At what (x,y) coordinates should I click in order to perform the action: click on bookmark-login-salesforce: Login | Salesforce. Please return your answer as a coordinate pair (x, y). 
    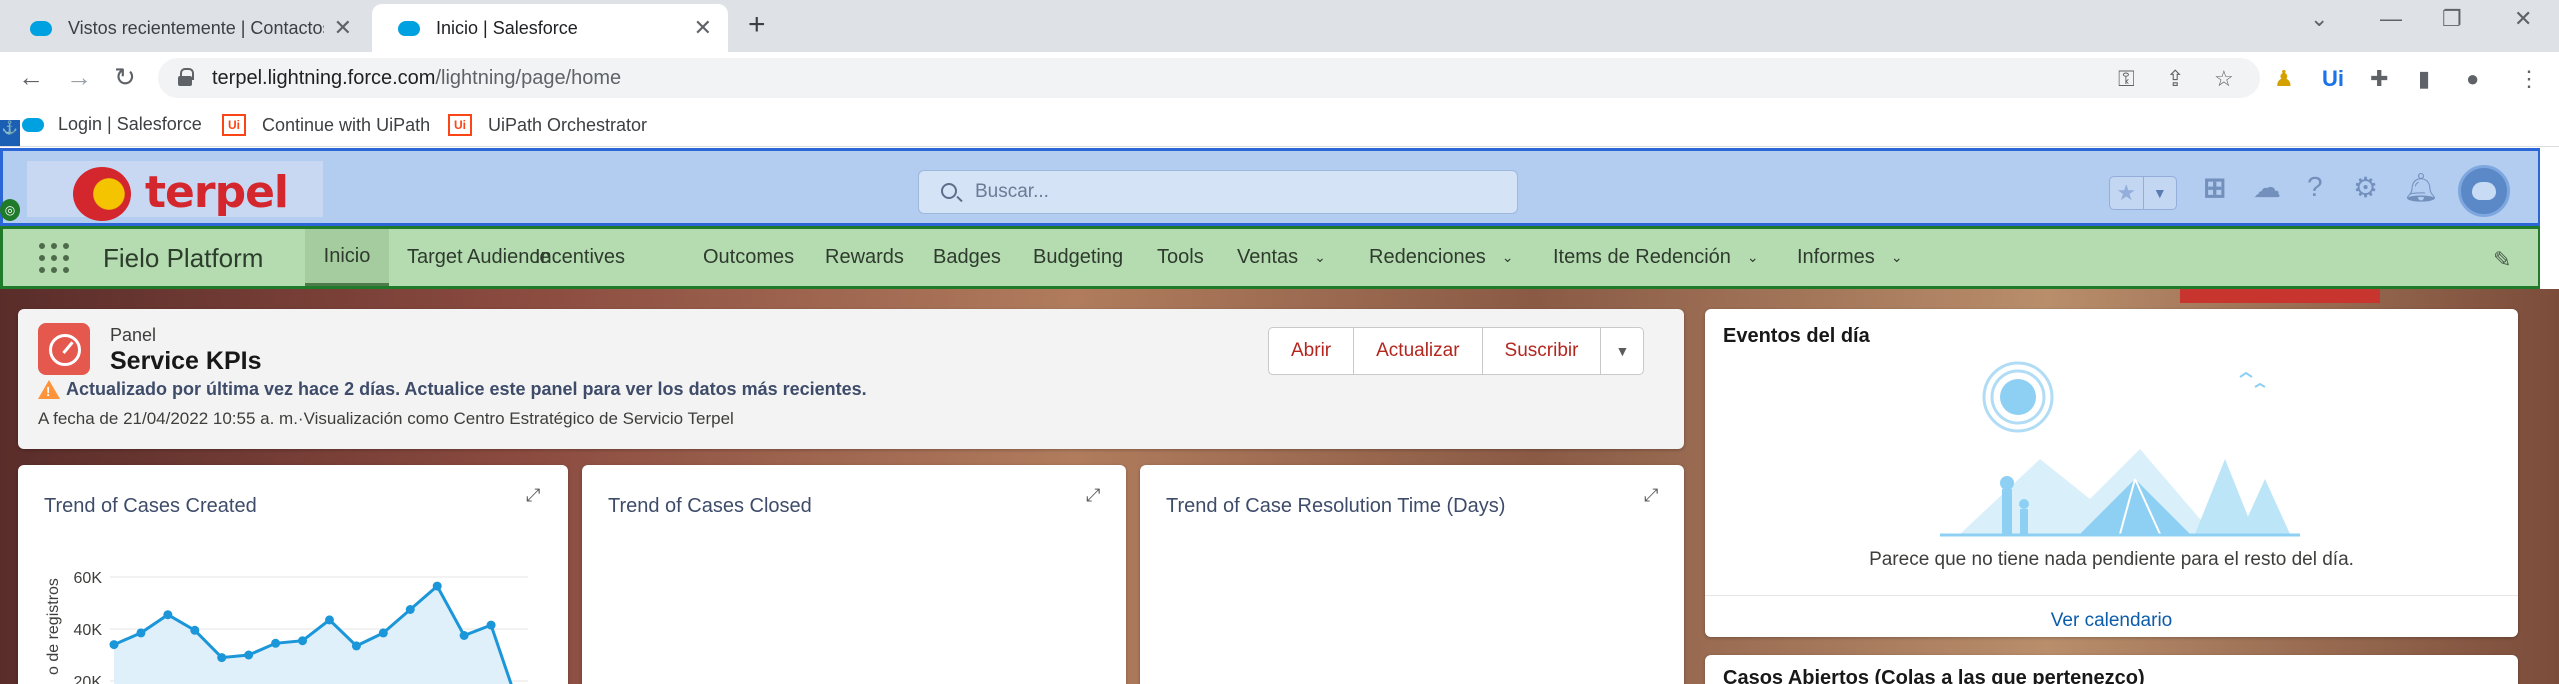
    Looking at the image, I should click on (112, 124).